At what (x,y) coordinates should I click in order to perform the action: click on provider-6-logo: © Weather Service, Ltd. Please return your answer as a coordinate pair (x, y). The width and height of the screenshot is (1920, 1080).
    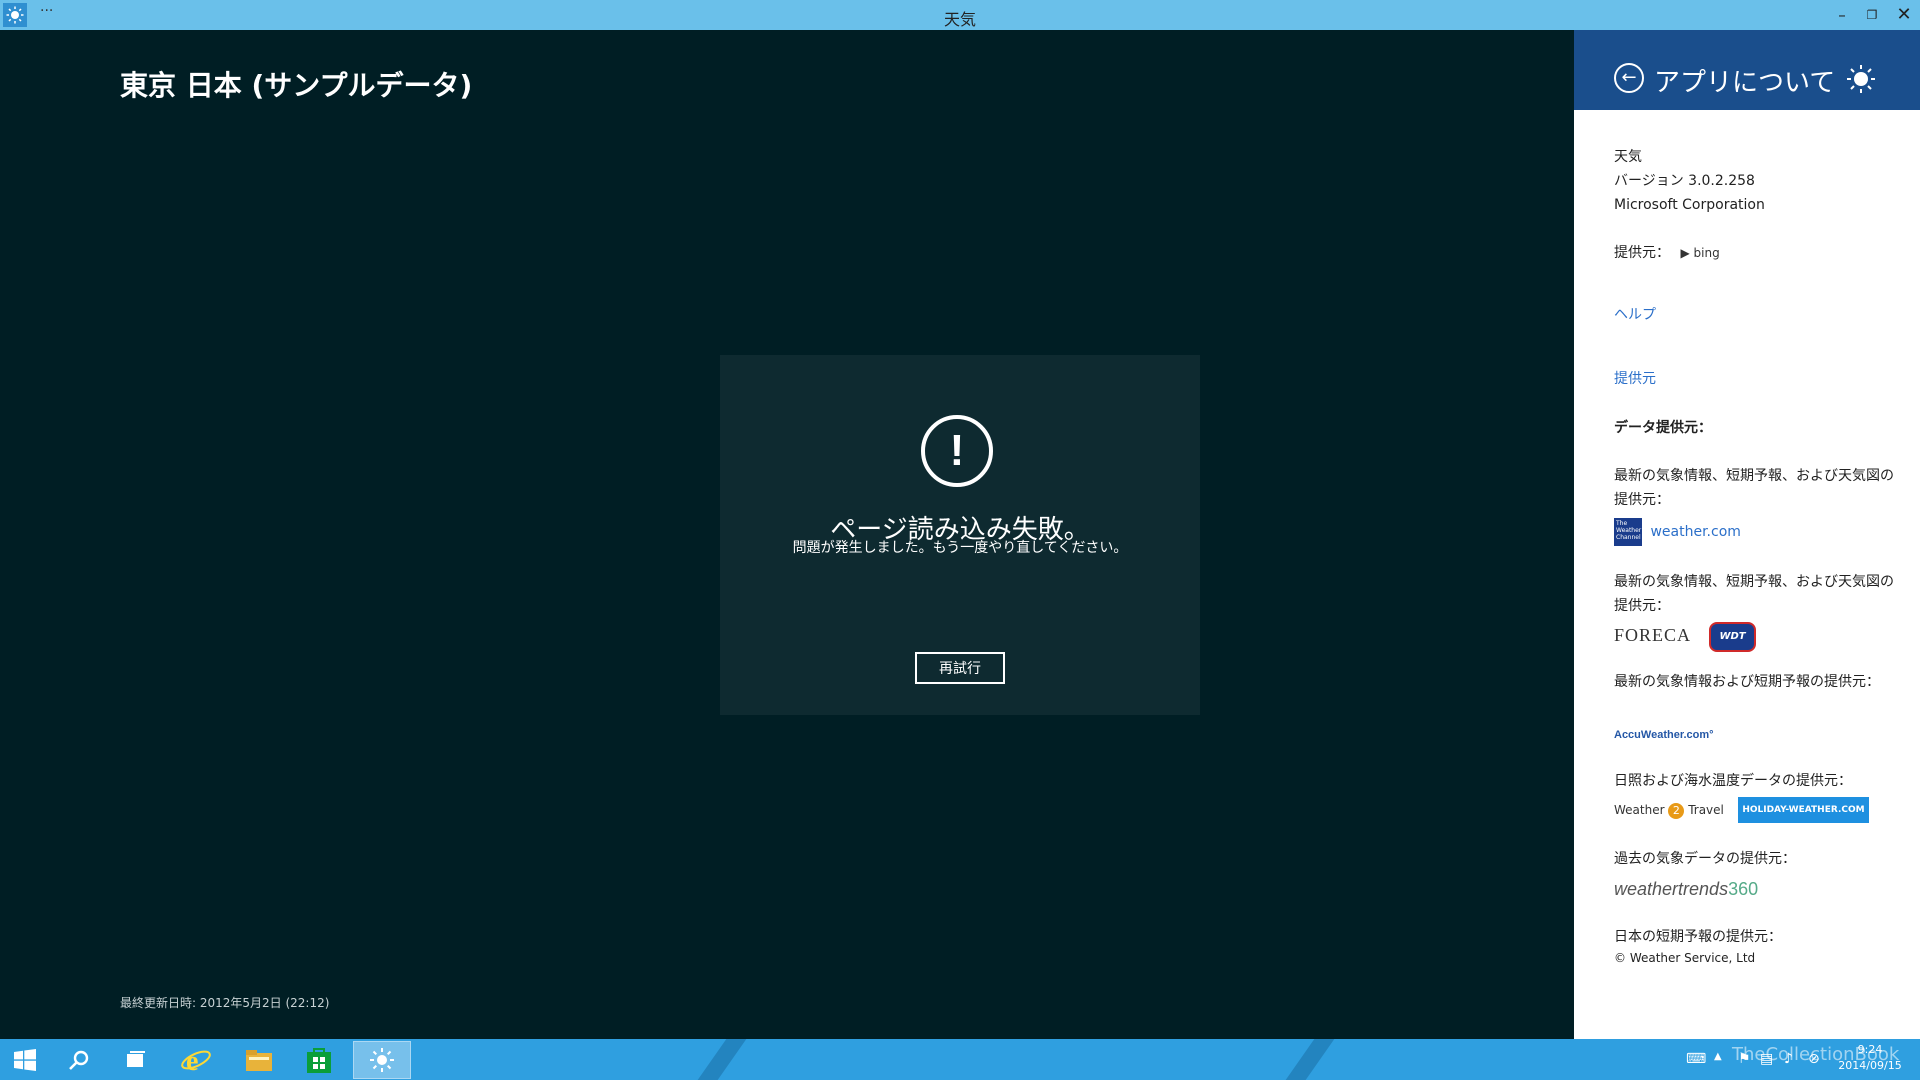
    Looking at the image, I should click on (1685, 958).